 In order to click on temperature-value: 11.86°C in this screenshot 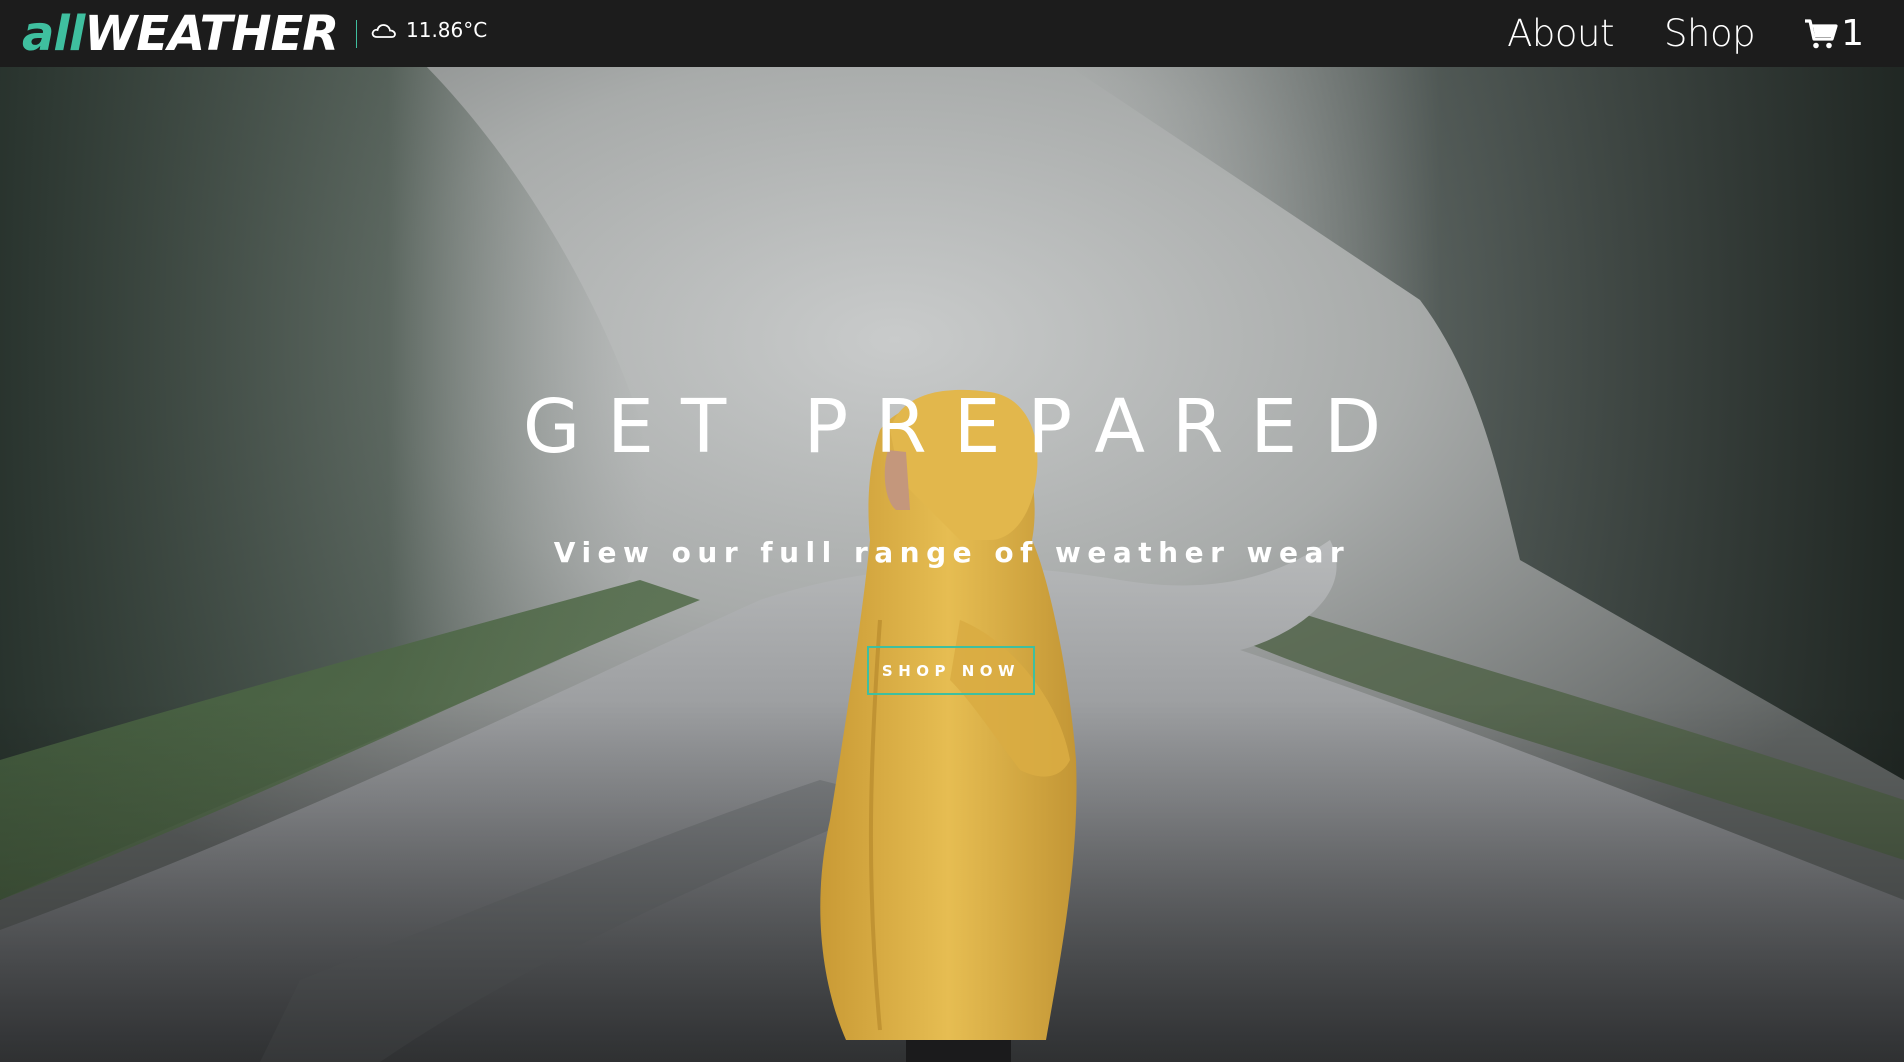, I will do `click(447, 30)`.